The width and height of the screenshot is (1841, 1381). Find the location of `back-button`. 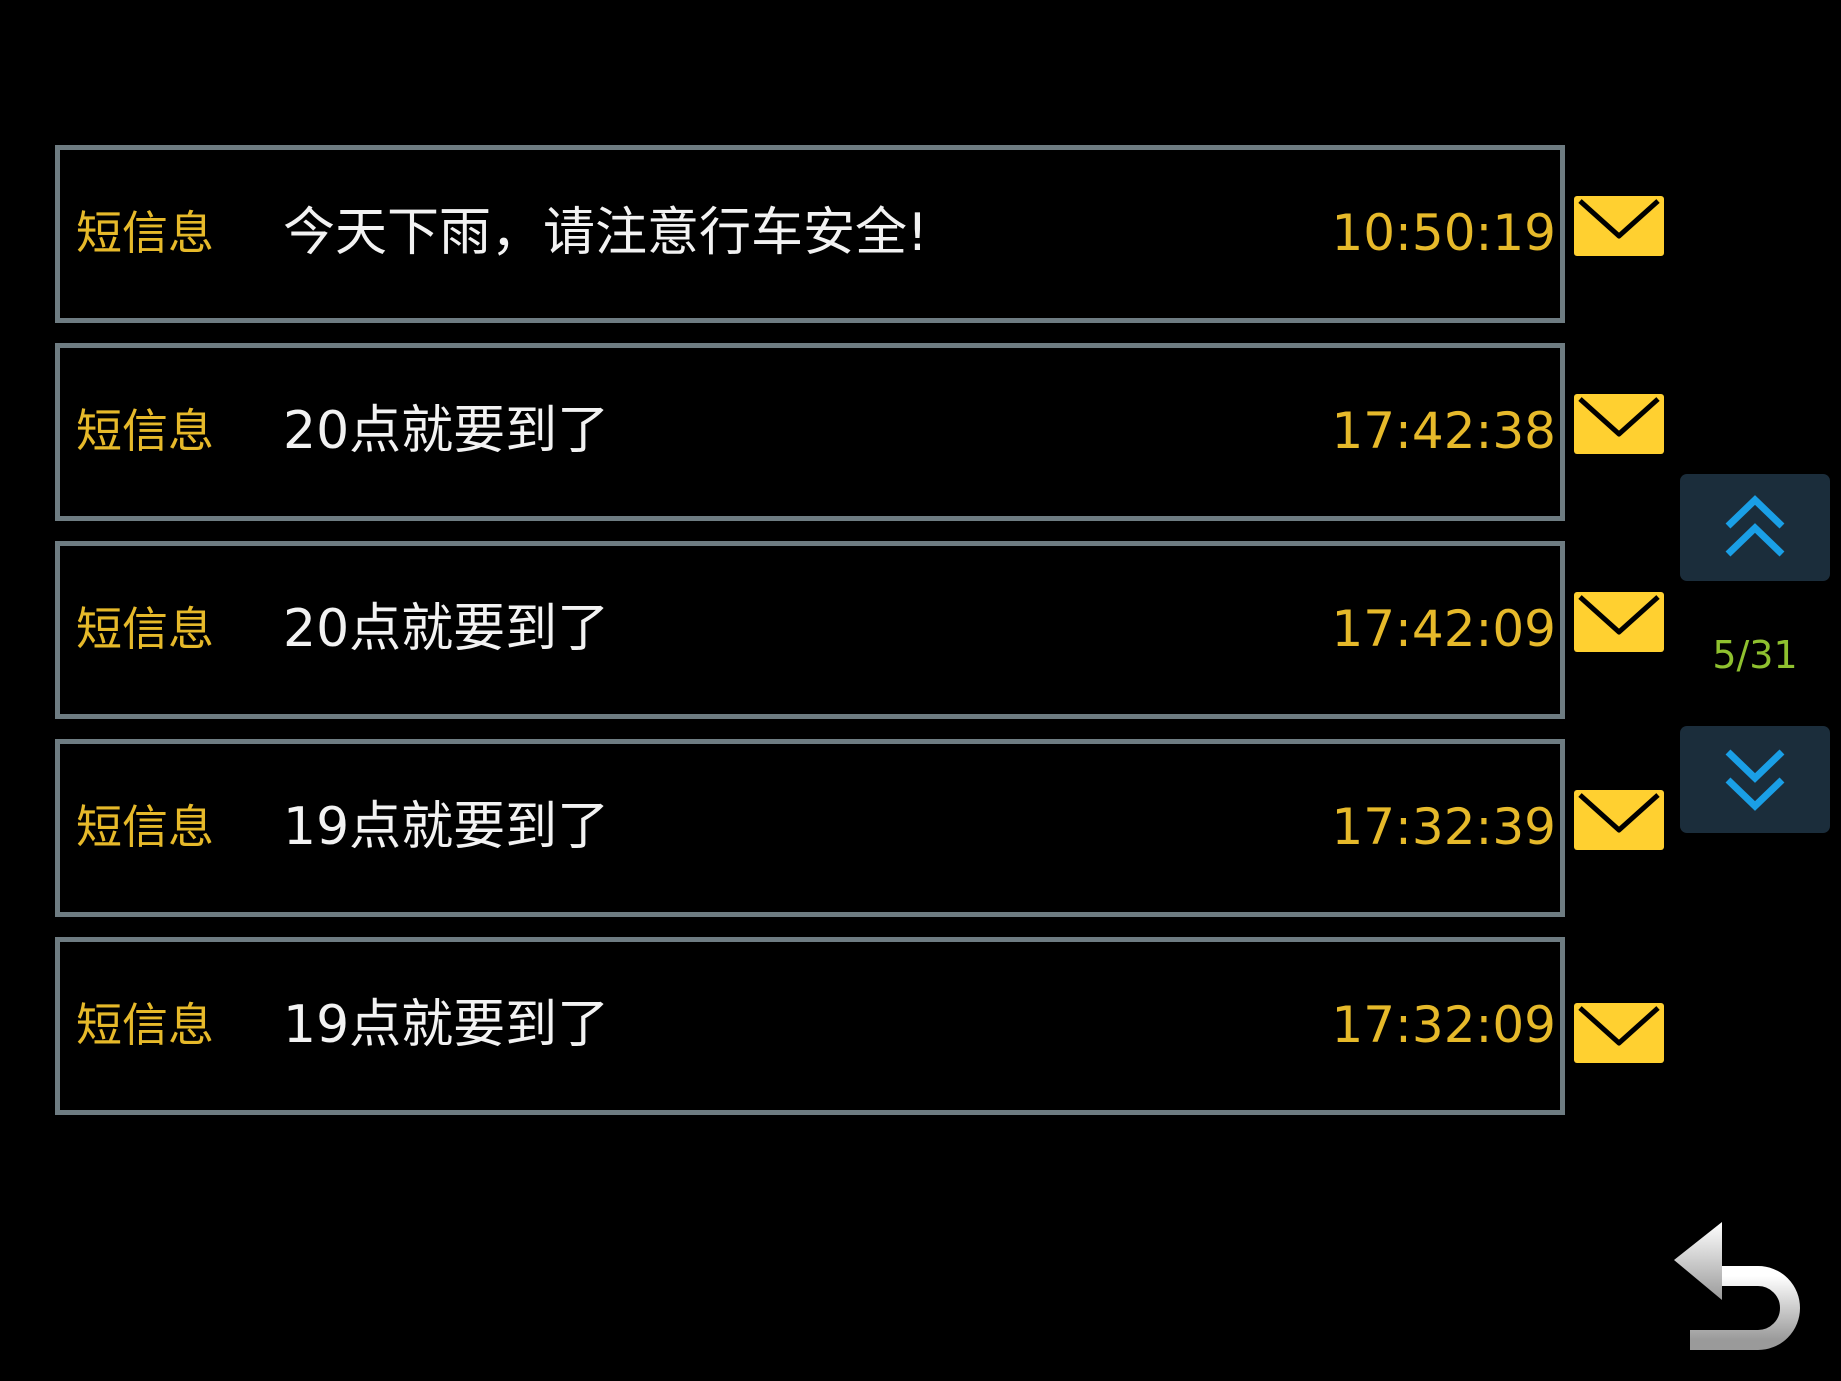

back-button is located at coordinates (1736, 1284).